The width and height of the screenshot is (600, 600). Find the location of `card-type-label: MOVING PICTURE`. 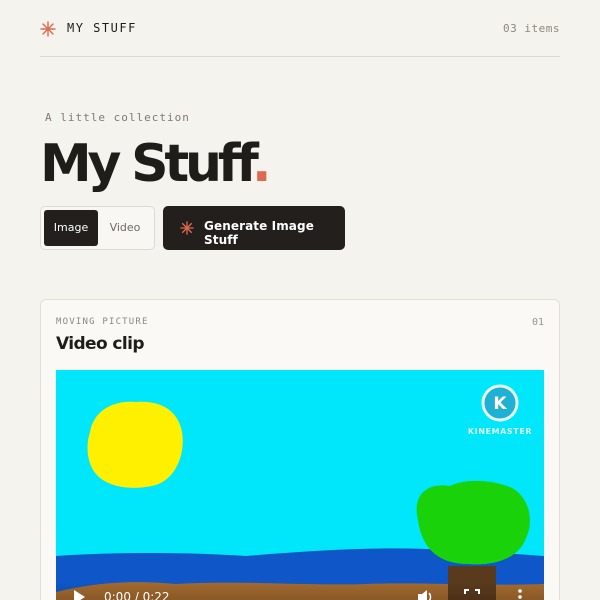

card-type-label: MOVING PICTURE is located at coordinates (102, 322).